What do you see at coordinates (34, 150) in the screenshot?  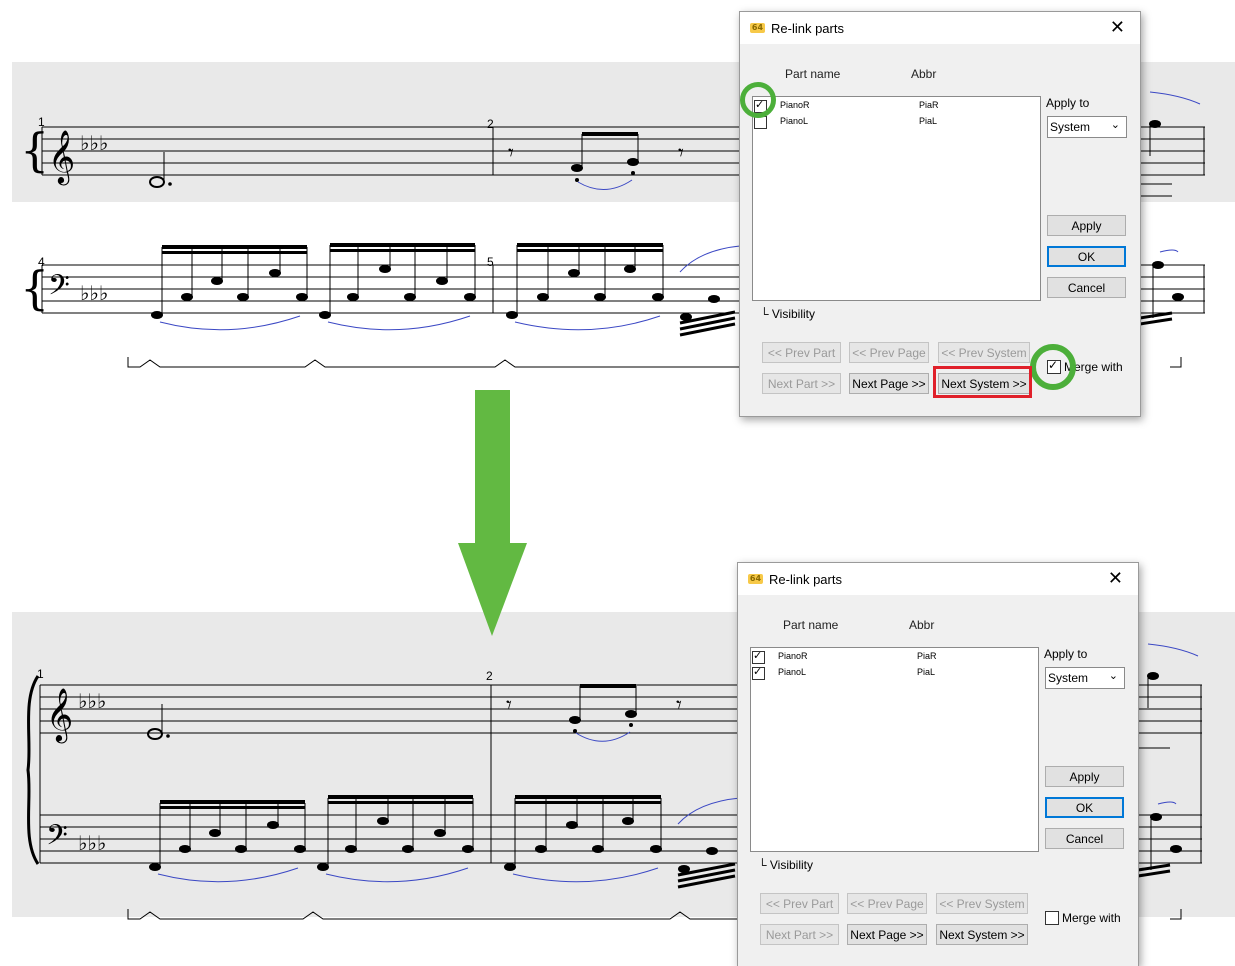 I see `top-treble-brace: {` at bounding box center [34, 150].